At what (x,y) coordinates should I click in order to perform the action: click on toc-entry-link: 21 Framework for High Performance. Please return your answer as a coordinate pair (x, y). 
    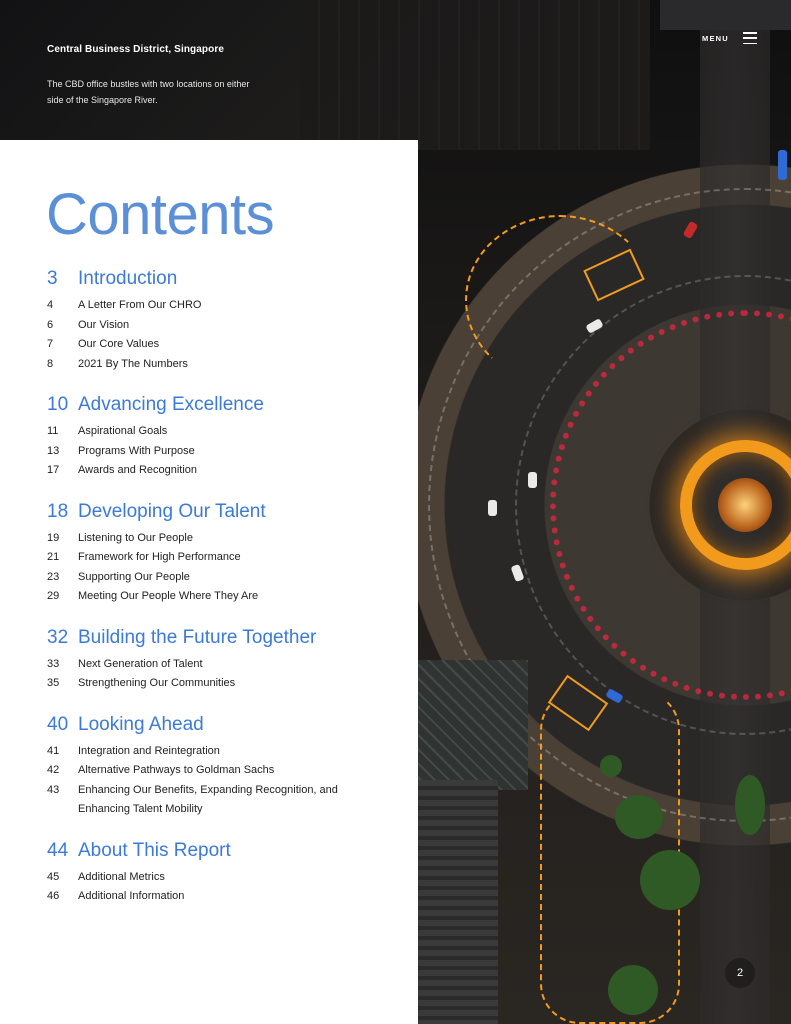
    Looking at the image, I should click on (212, 558).